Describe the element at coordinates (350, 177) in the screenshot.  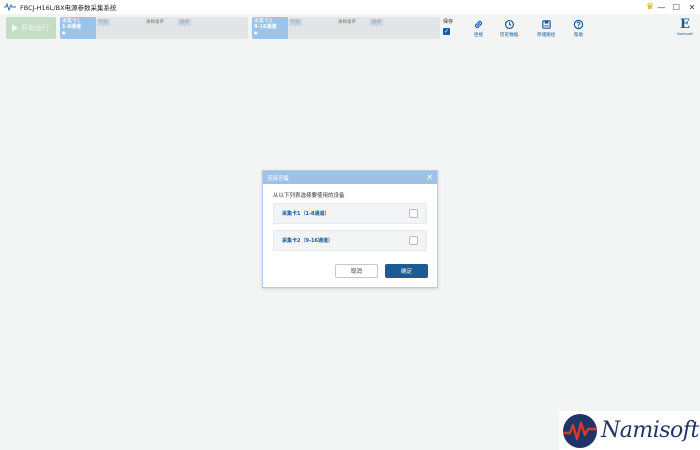
I see `dialog-header: 连接设备 ✕` at that location.